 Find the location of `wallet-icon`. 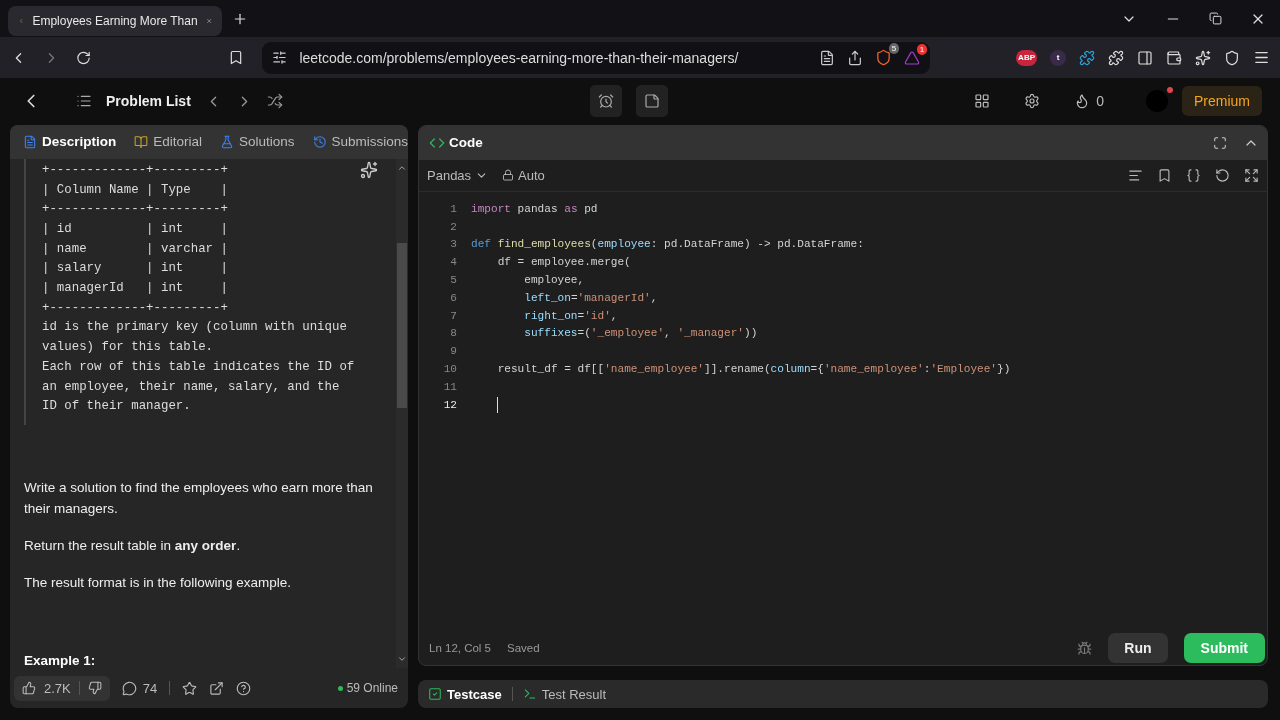

wallet-icon is located at coordinates (1174, 57).